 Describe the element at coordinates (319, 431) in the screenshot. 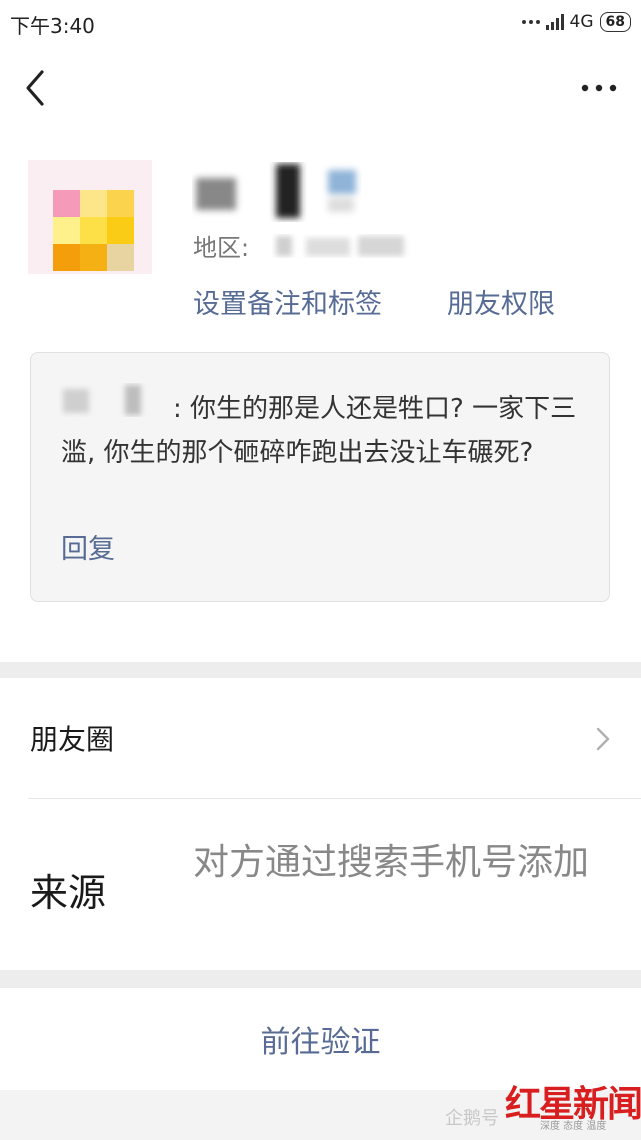

I see `verification-message-text: : 你生的那是人还是牲口? 一家下三滥, 你生的那个砸碎咋跑出去没让车碾死?` at that location.